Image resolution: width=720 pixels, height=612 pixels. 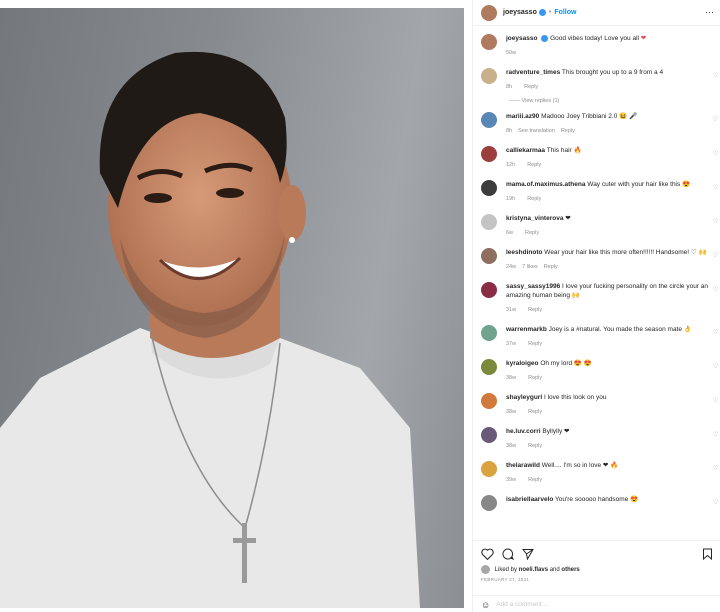 What do you see at coordinates (522, 363) in the screenshot?
I see `comment-username: kyraloigeo` at bounding box center [522, 363].